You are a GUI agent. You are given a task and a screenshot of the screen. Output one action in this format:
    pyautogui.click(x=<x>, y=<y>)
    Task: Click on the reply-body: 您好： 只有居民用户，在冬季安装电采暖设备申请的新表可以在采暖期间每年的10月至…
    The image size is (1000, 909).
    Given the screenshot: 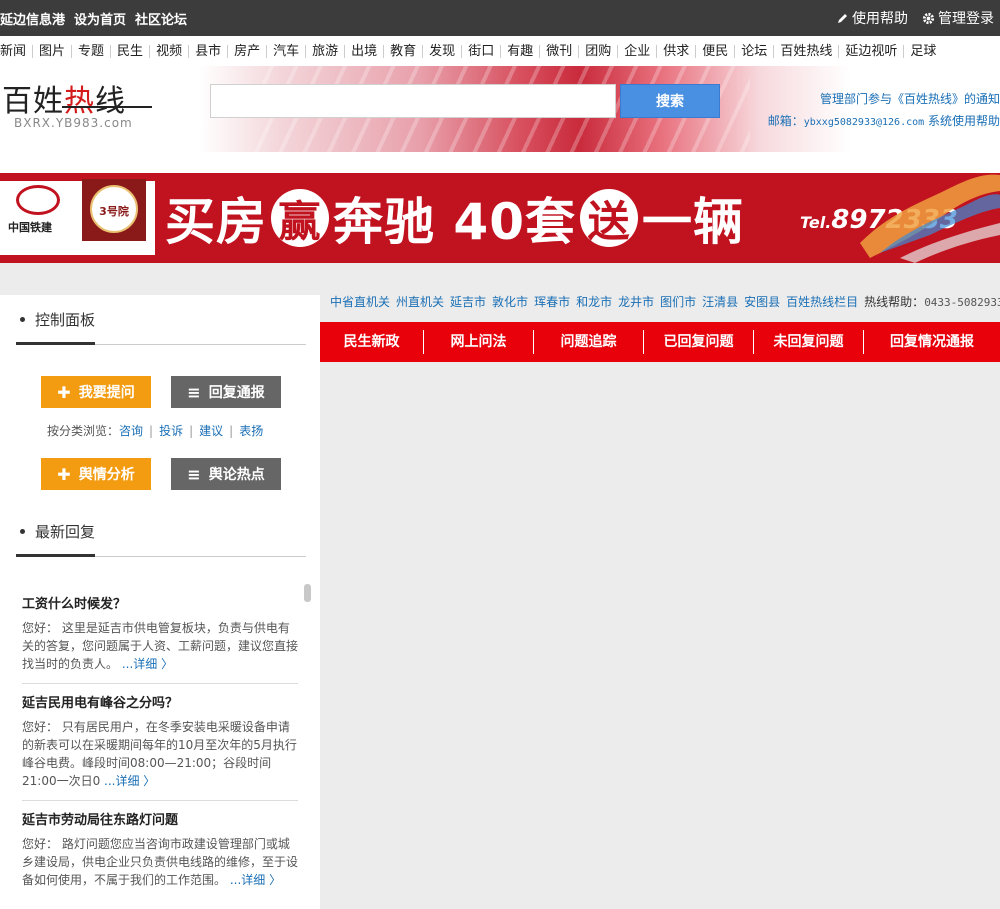 What is the action you would take?
    pyautogui.click(x=159, y=754)
    